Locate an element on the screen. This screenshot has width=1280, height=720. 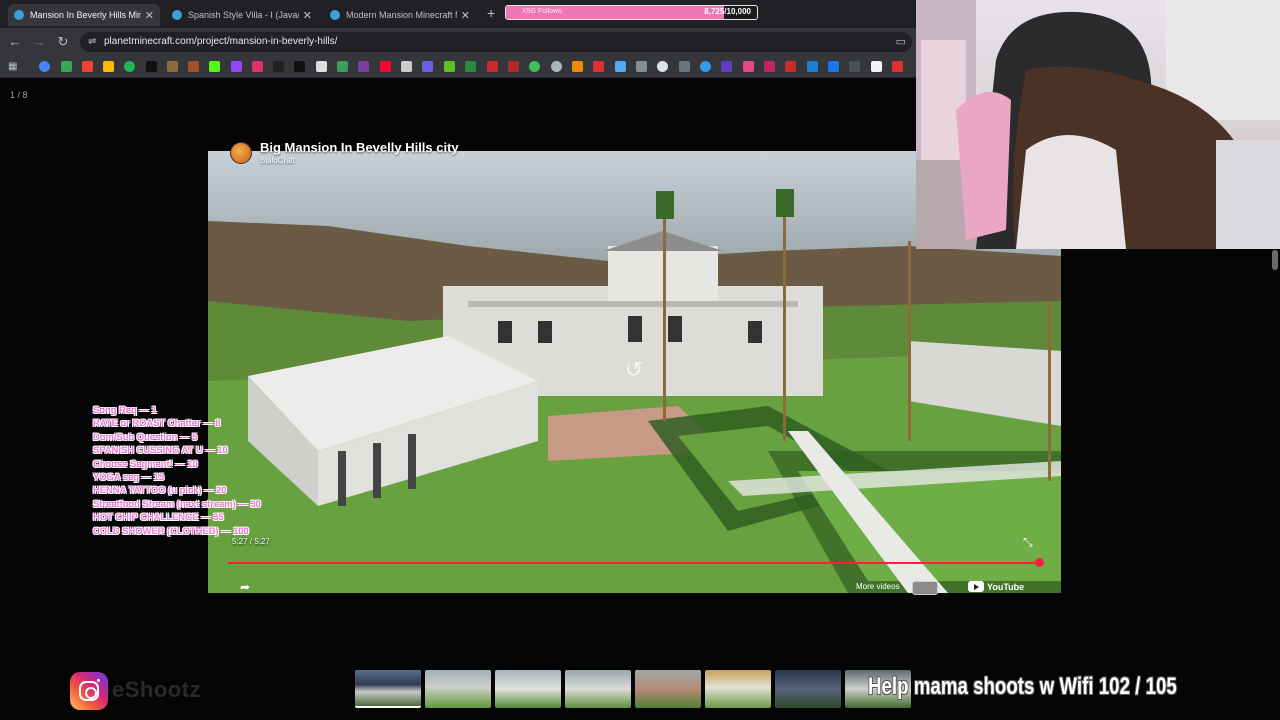
apps-grid-icon: ▦ is located at coordinates (14, 66).